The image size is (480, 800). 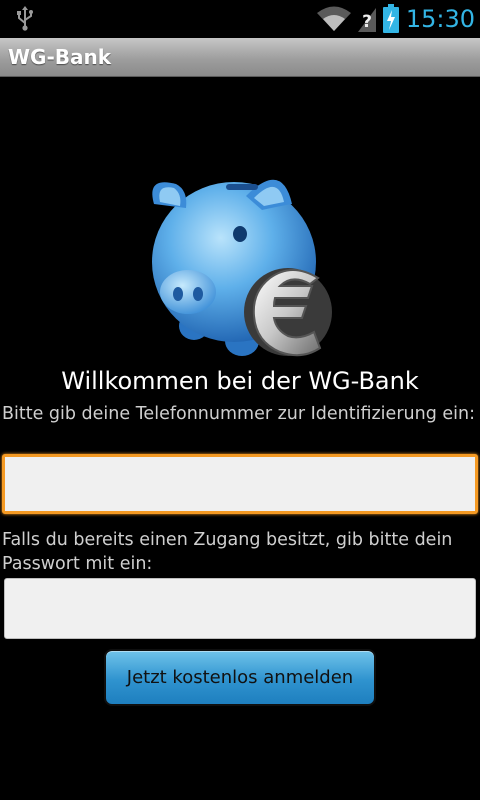 What do you see at coordinates (240, 19) in the screenshot?
I see `status-bar: ? 15:30` at bounding box center [240, 19].